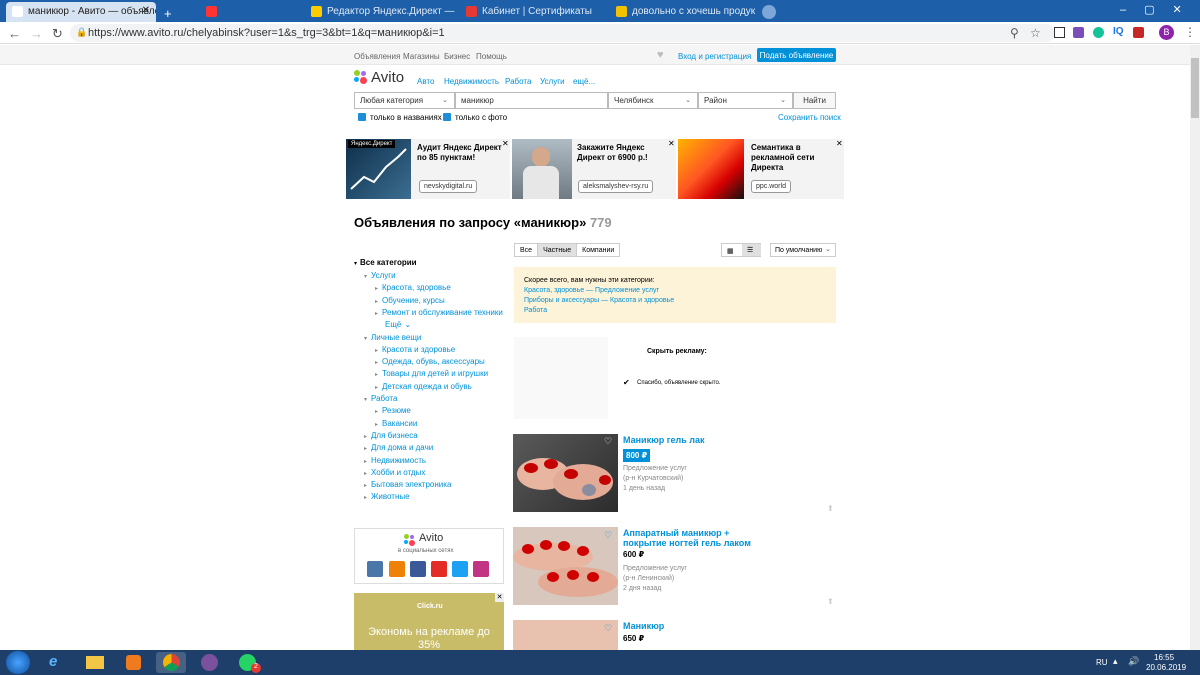 This screenshot has width=1200, height=675. Describe the element at coordinates (457, 56) in the screenshot. I see `nav-link-business: Бизнес` at that location.